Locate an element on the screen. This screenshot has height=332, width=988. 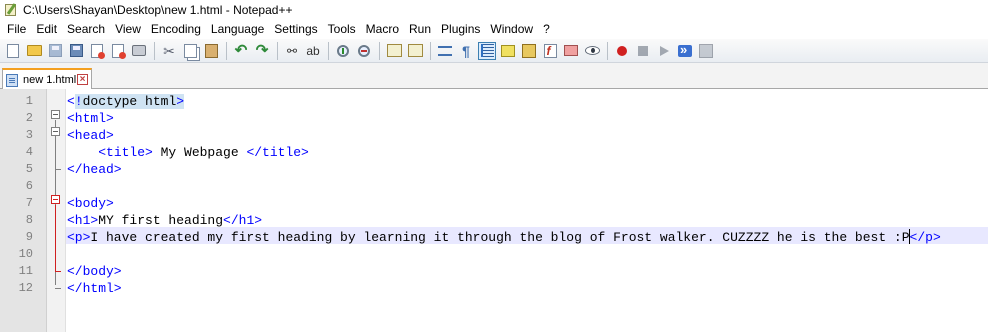
find-button: ⚯ is located at coordinates (292, 51).